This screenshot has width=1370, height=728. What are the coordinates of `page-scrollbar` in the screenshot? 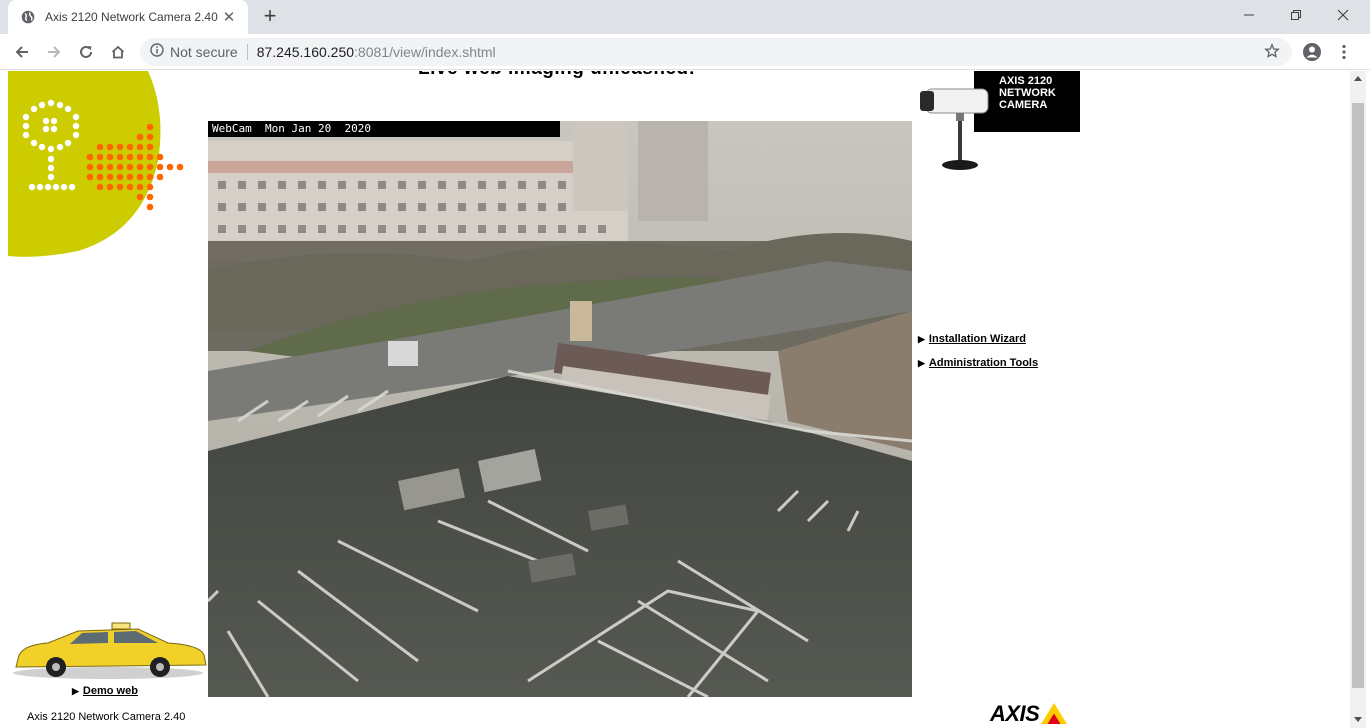 It's located at (1358, 399).